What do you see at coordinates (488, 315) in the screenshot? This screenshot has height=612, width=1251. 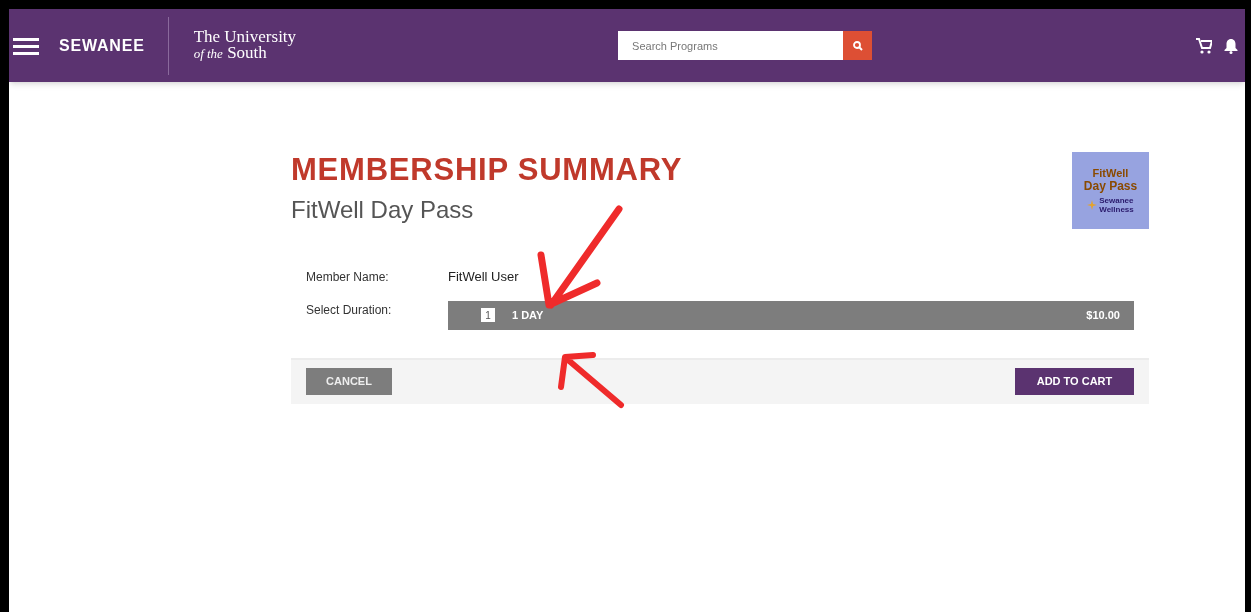 I see `count-badge: 1` at bounding box center [488, 315].